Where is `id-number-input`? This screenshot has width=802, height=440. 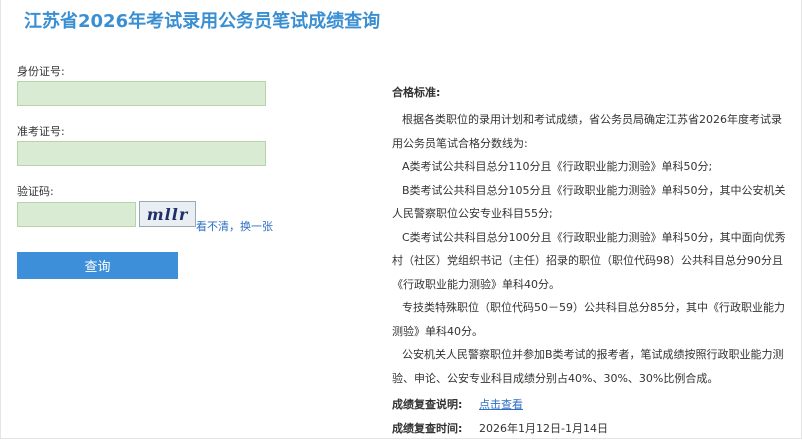 id-number-input is located at coordinates (141, 93).